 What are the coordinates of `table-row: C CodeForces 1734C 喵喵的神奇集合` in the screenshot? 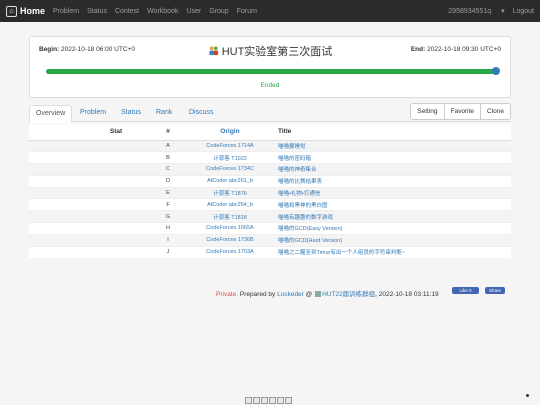 It's located at (270, 169).